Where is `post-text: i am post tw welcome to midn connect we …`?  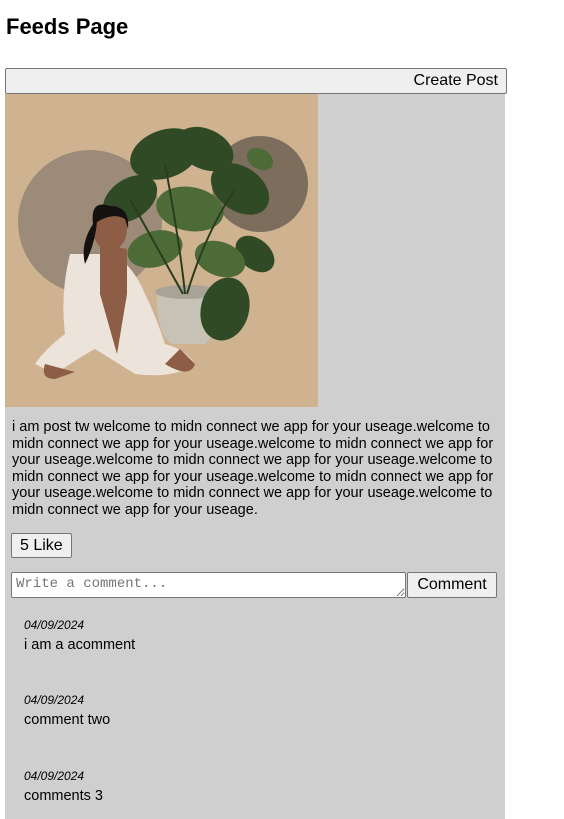 post-text: i am post tw welcome to midn connect we … is located at coordinates (253, 468).